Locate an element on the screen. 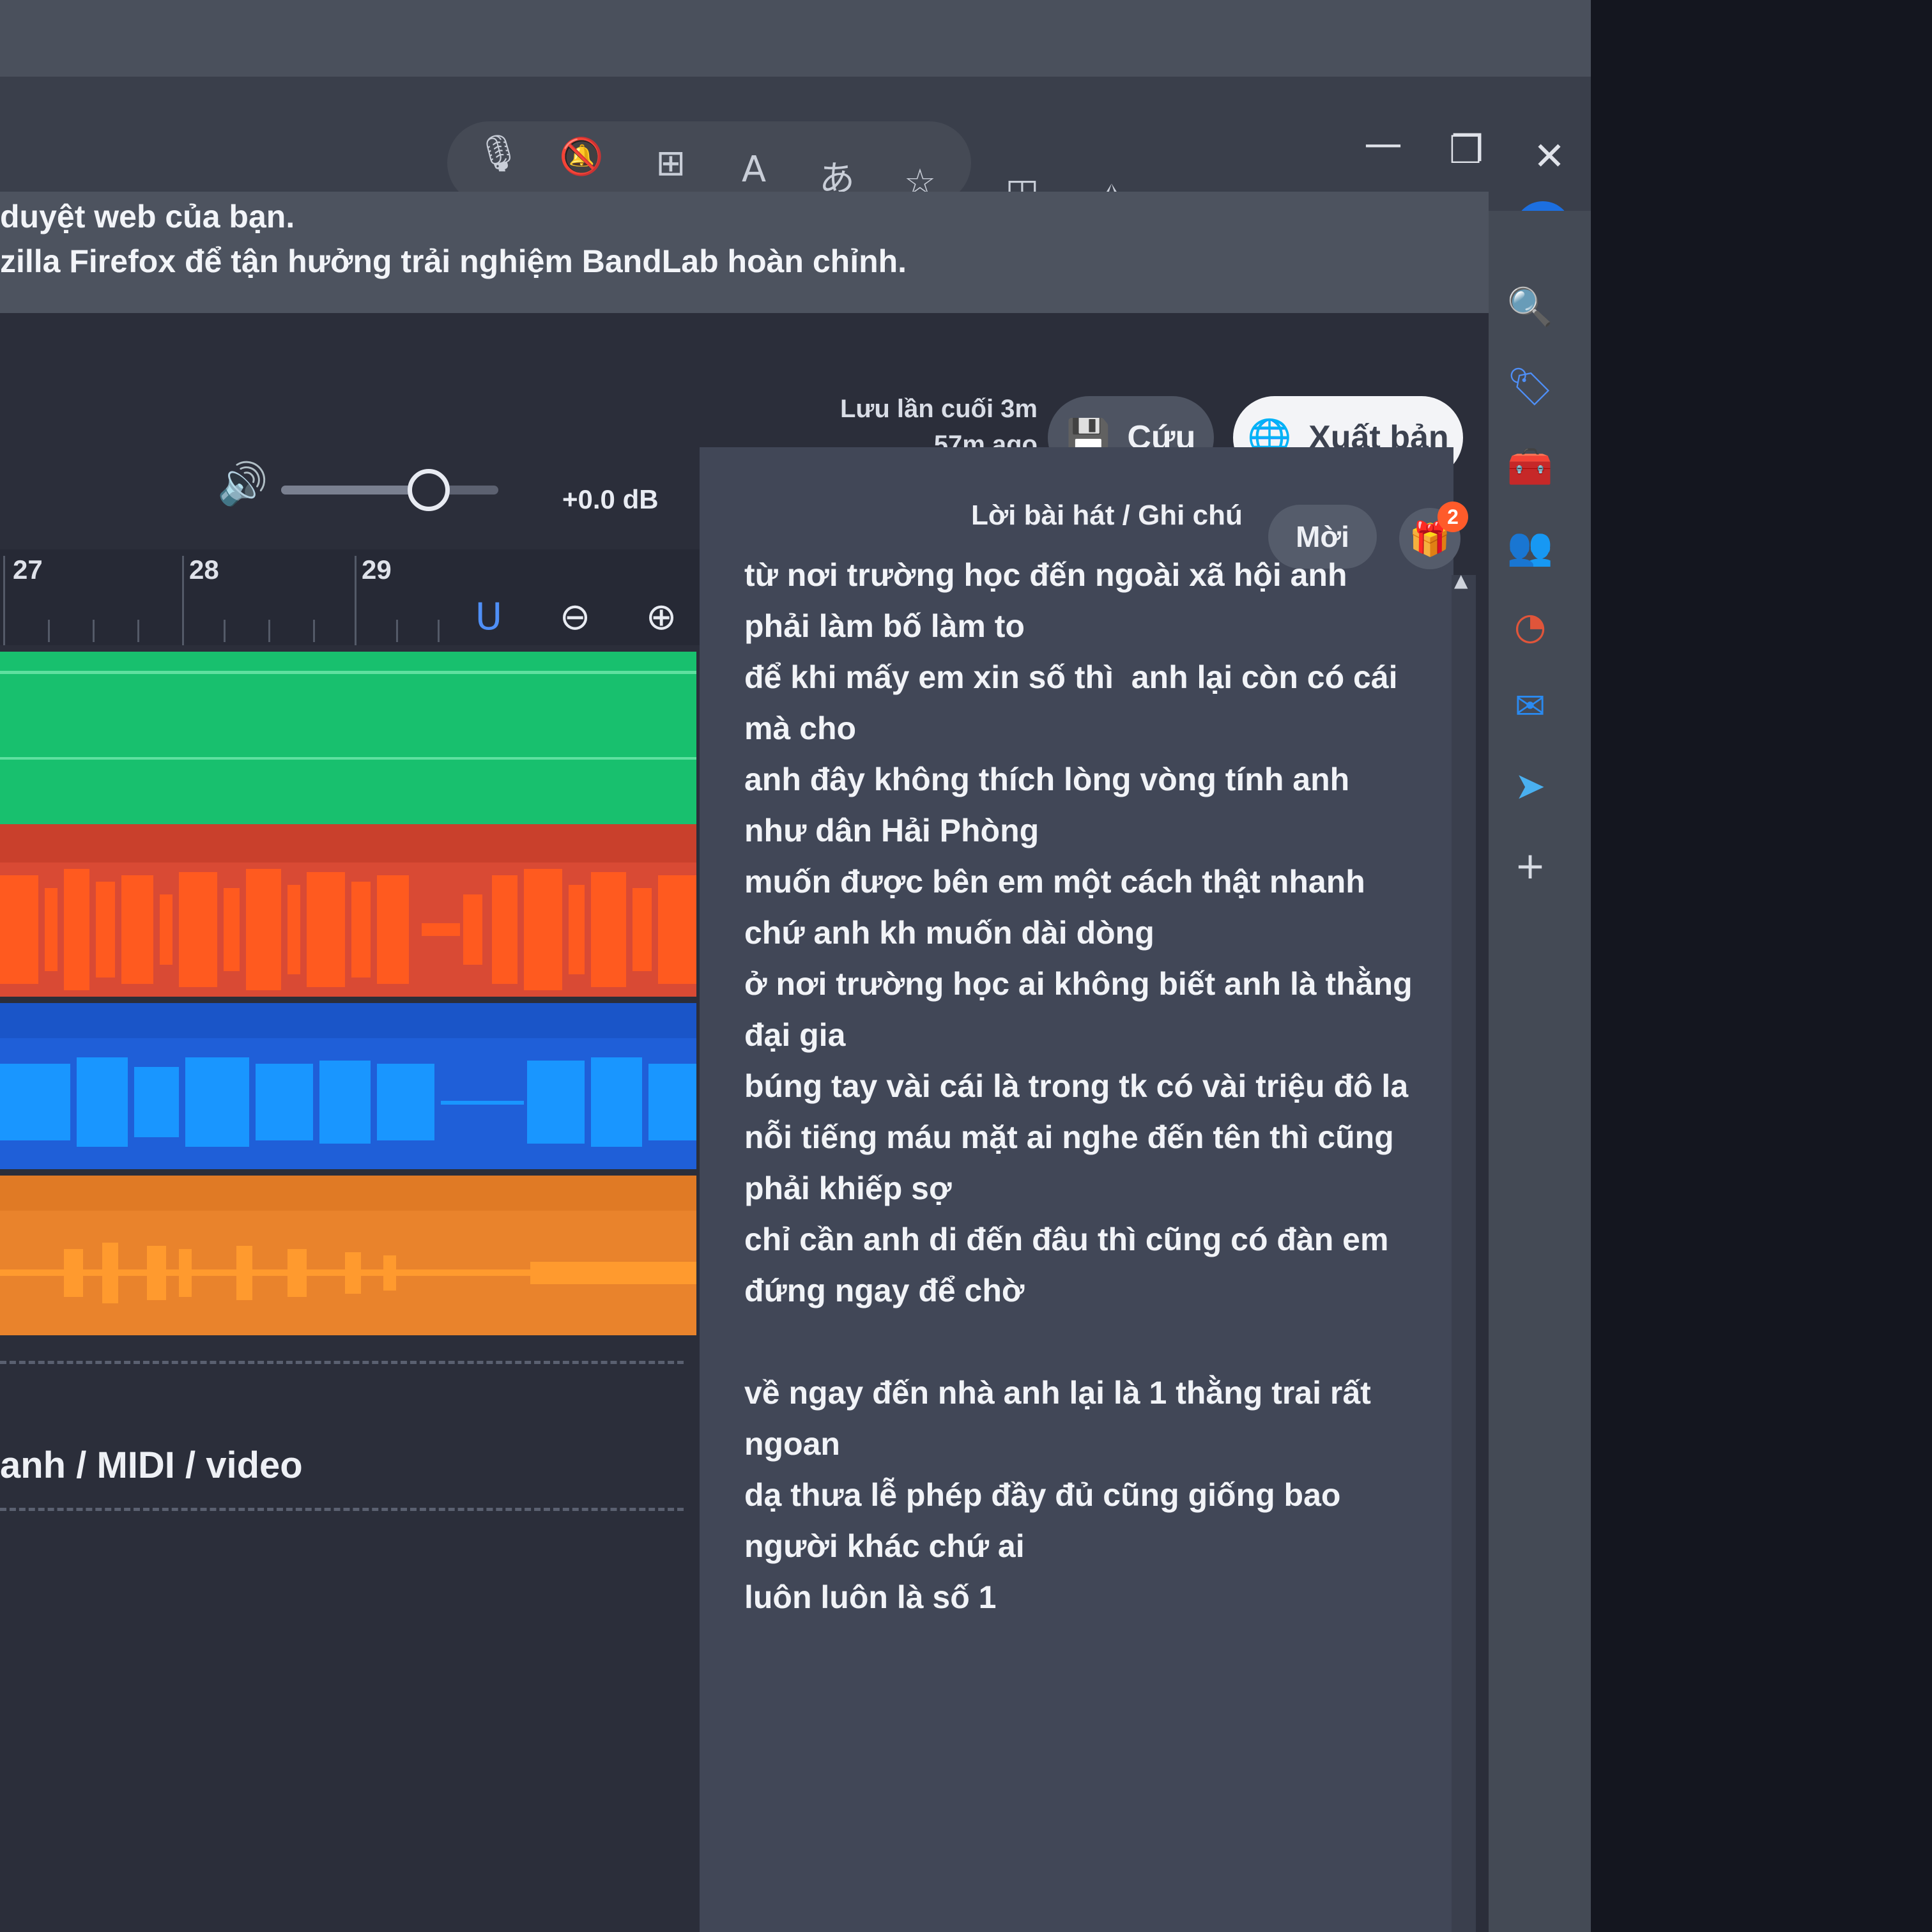 The image size is (1932, 1932). lyric-line: như dân Hải Phòng is located at coordinates (891, 830).